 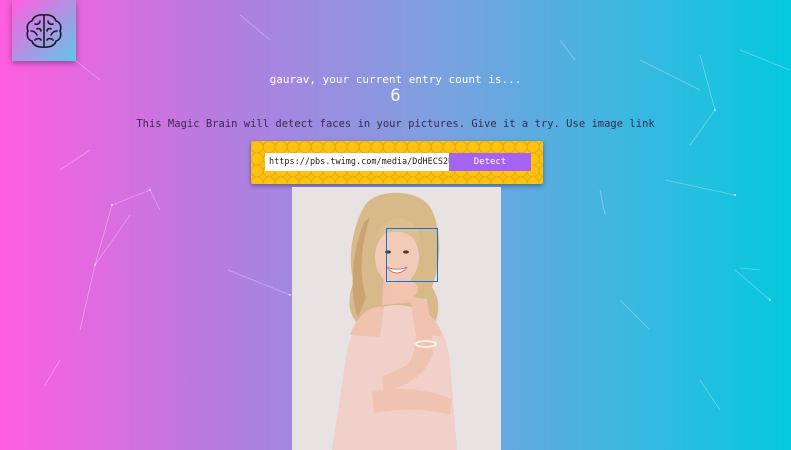 I want to click on image-url-input: https://pbs.twimg.com/media/DdHECS2U, so click(x=357, y=162).